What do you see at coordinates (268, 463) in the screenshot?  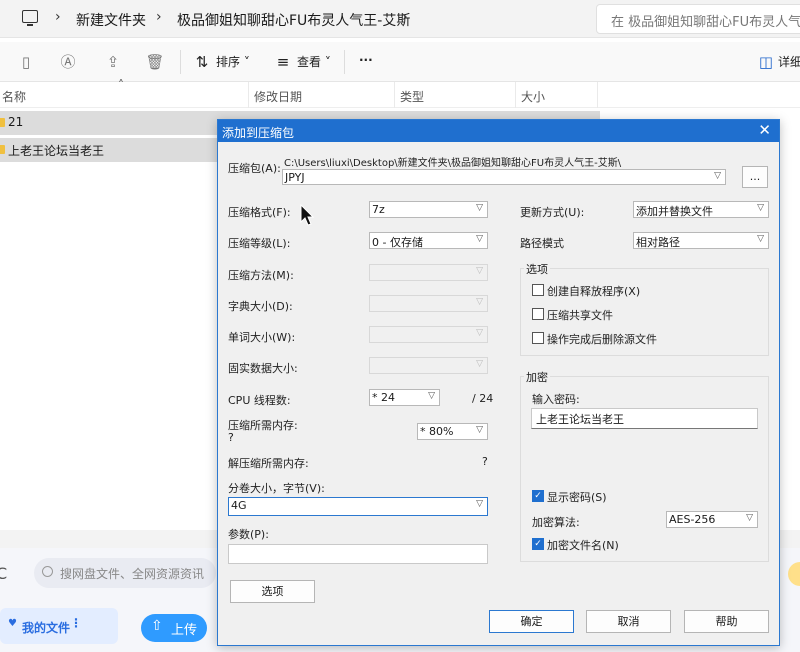 I see `decompress-memory-label: 解压缩所需内存:` at bounding box center [268, 463].